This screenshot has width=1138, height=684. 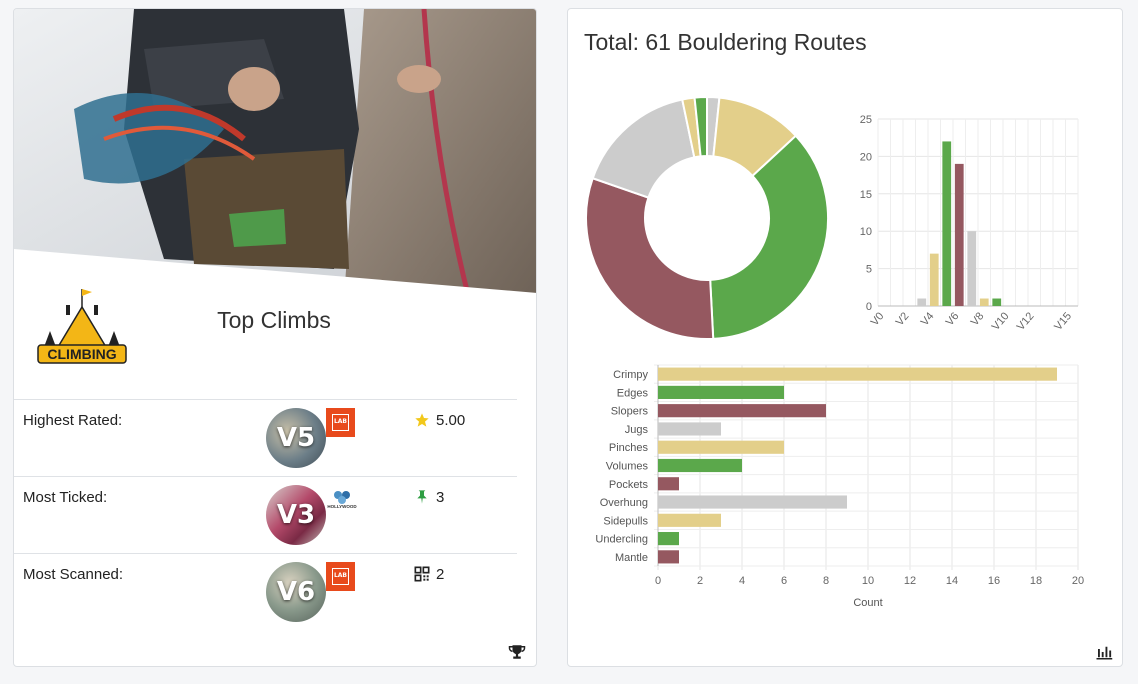 I want to click on bar-crimpy, so click(x=857, y=374).